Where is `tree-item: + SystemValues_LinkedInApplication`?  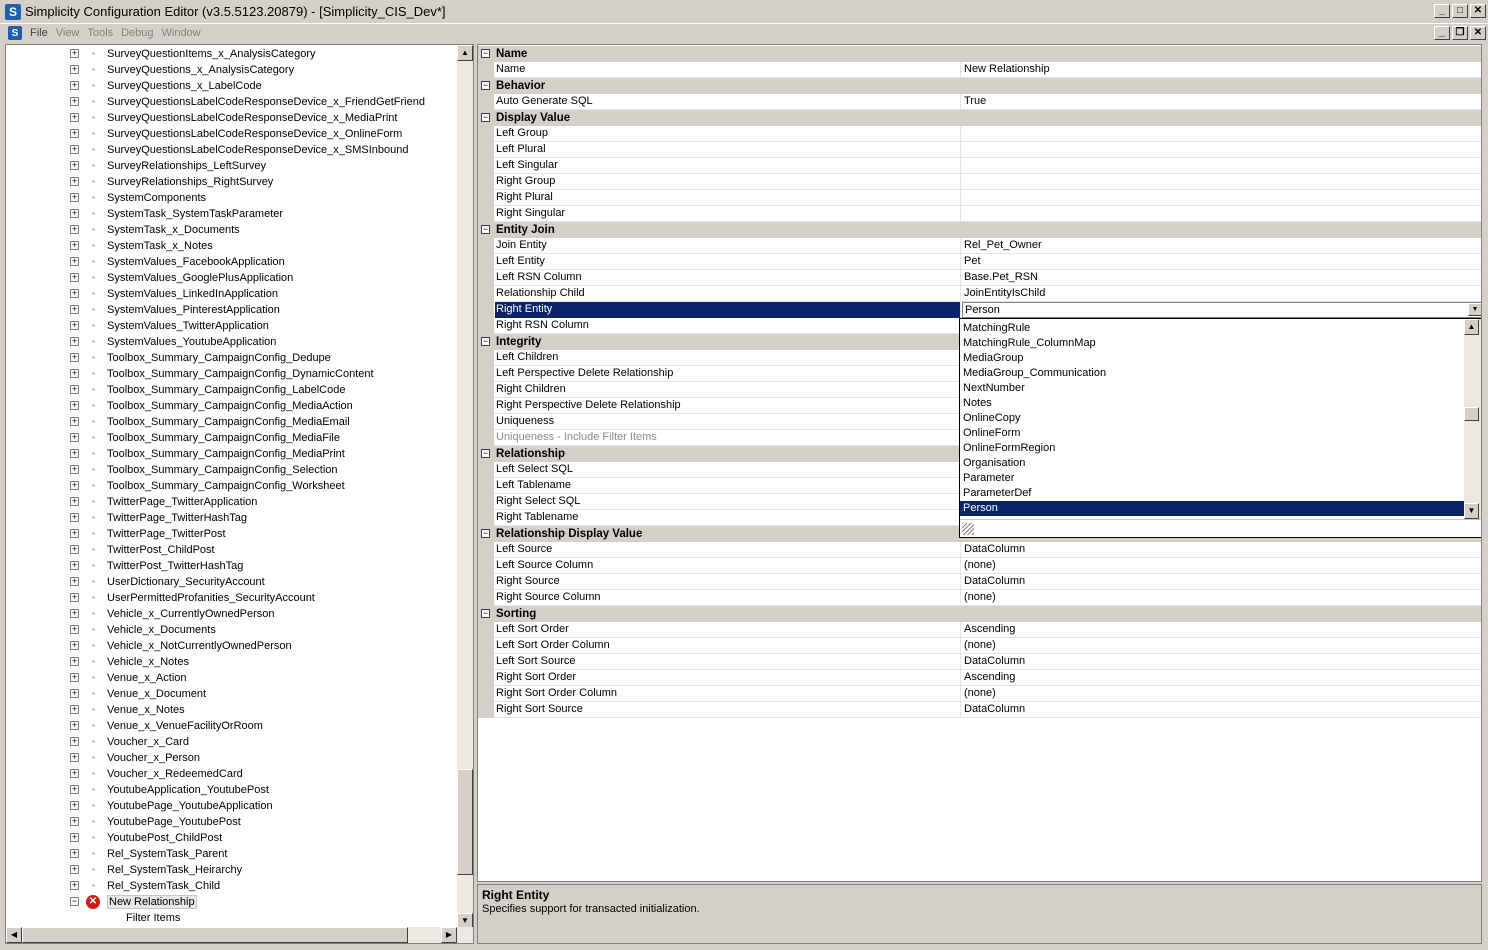
tree-item: + SystemValues_LinkedInApplication is located at coordinates (233, 294).